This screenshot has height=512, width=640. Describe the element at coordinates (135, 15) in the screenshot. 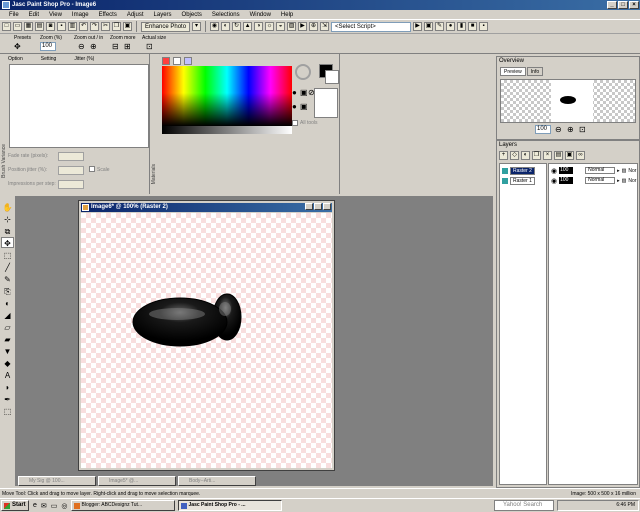

I see `menu-adjust: Adjust` at that location.